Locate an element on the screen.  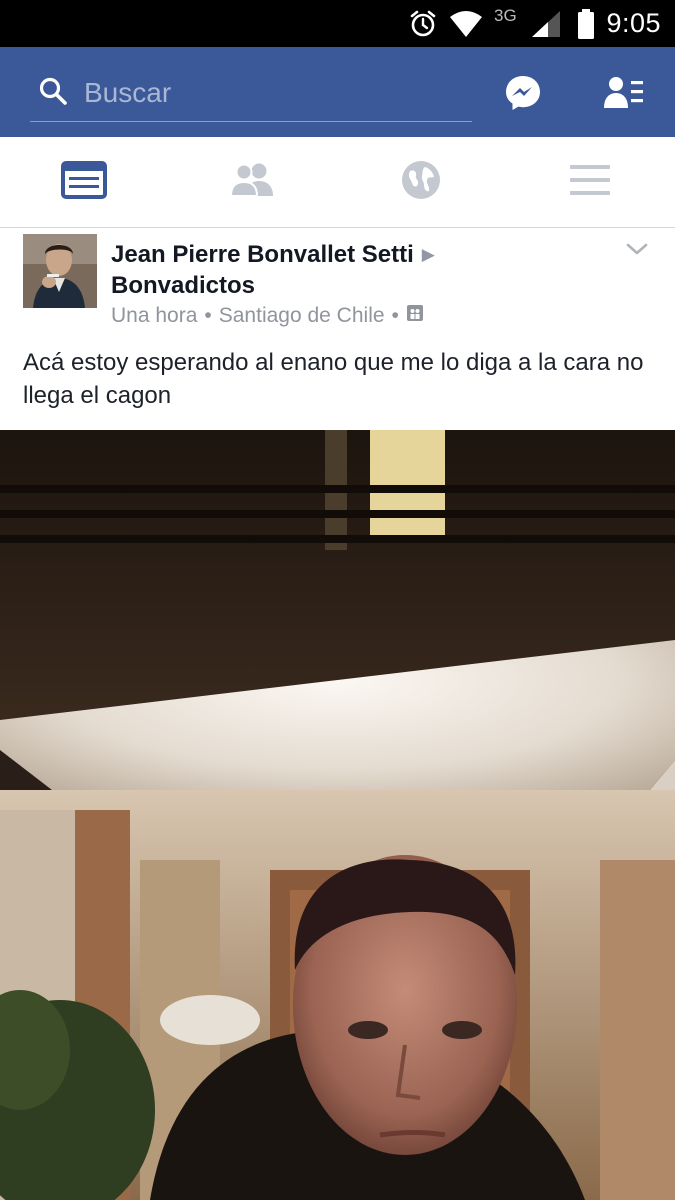
tab-news-feed is located at coordinates (84, 182).